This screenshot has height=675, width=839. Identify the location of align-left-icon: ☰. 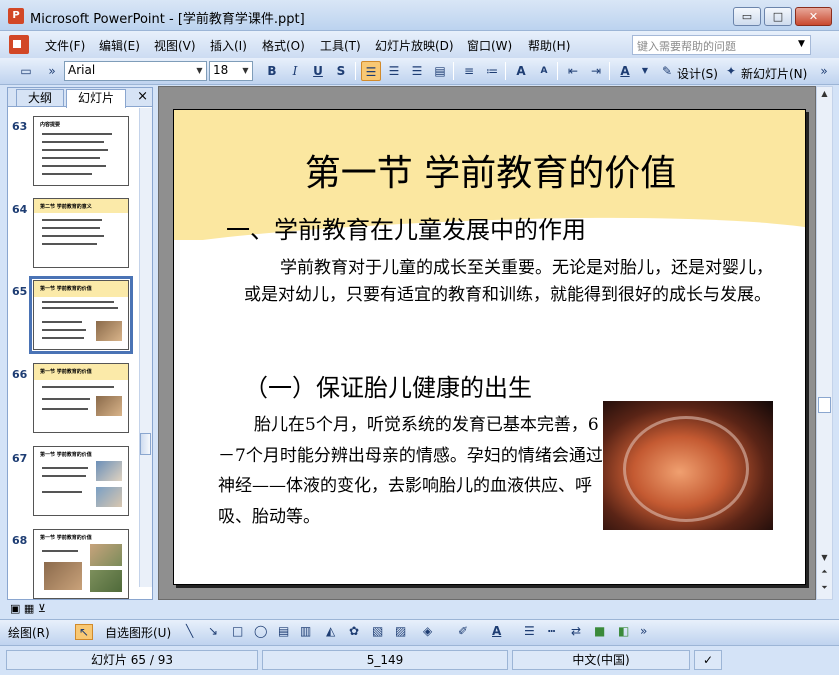
(371, 71).